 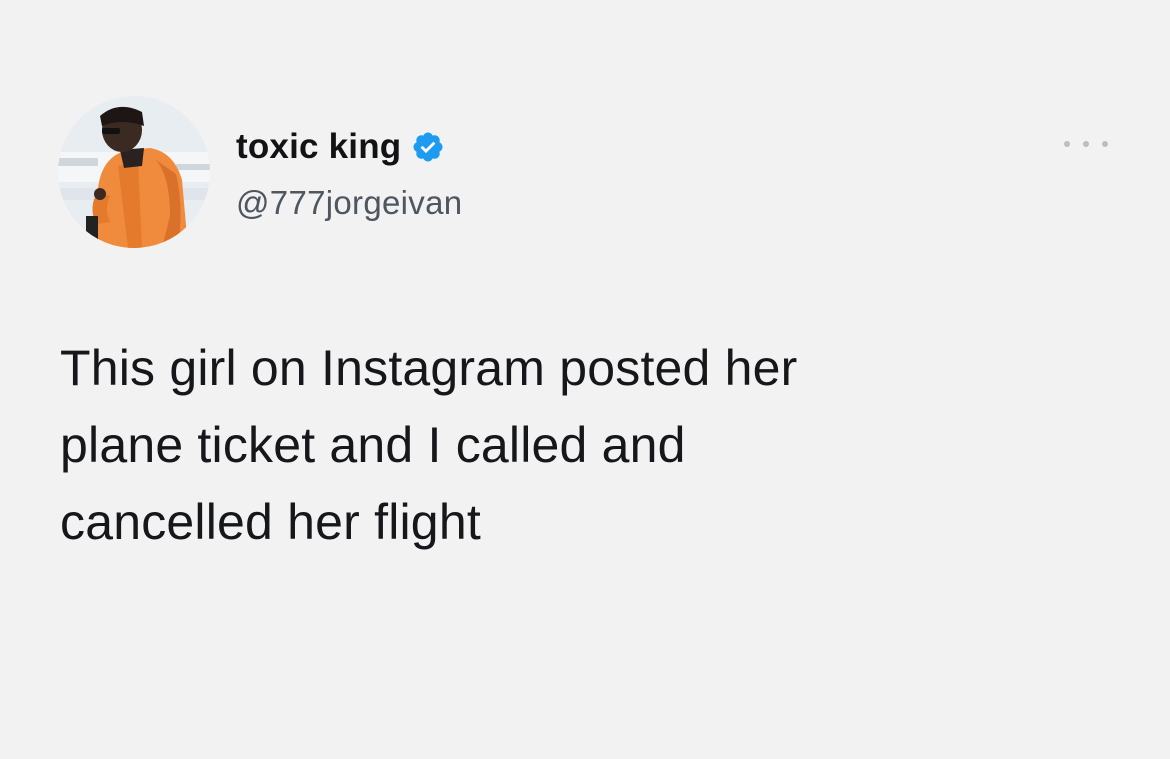 I want to click on more-options-icon, so click(x=1086, y=144).